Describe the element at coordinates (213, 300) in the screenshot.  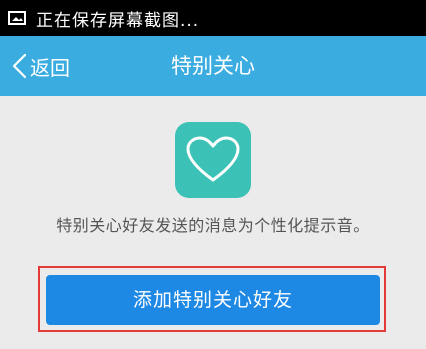
I see `add-special-care-friend-button: 添加特别关心好友` at that location.